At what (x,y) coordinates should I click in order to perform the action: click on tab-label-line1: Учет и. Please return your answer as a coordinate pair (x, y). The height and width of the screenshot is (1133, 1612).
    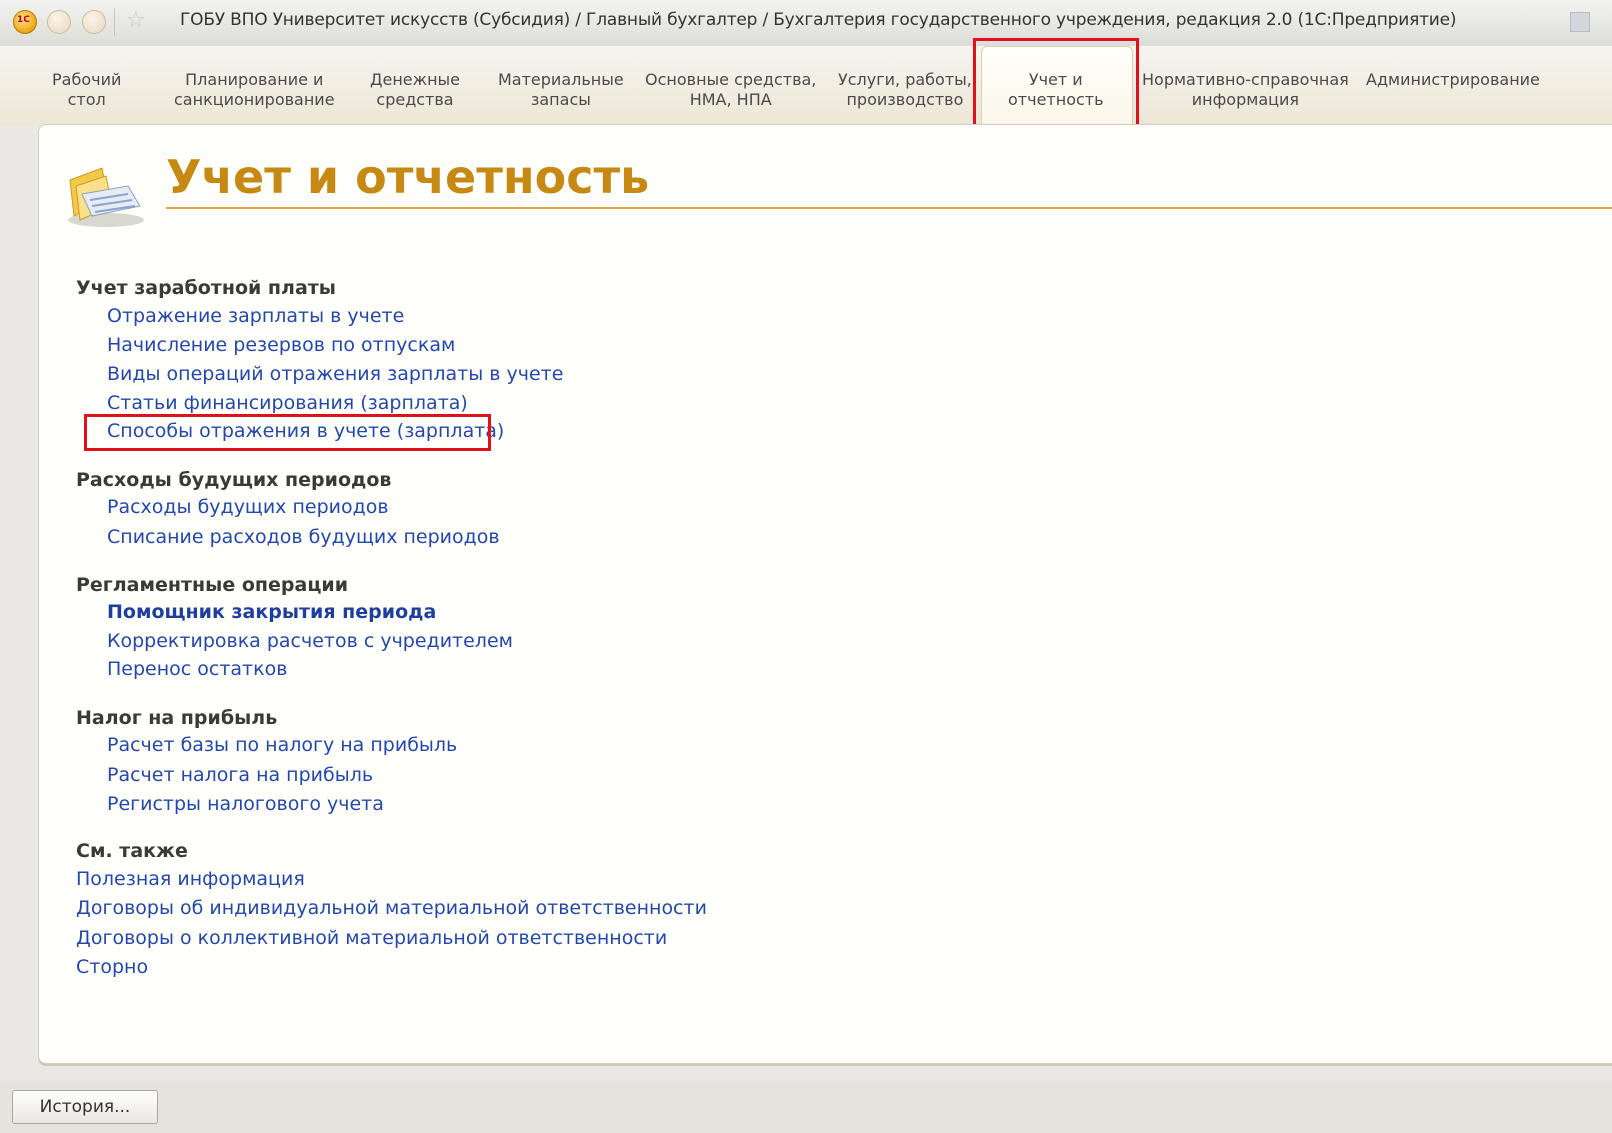
    Looking at the image, I should click on (1055, 79).